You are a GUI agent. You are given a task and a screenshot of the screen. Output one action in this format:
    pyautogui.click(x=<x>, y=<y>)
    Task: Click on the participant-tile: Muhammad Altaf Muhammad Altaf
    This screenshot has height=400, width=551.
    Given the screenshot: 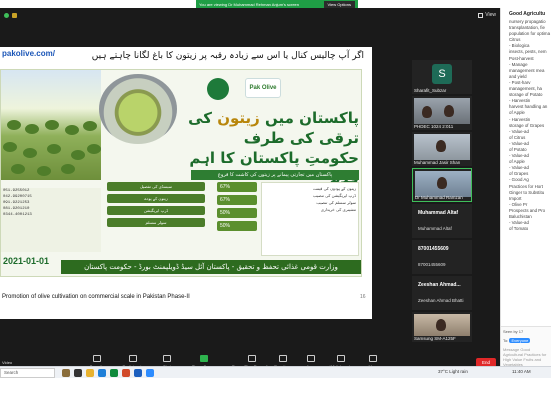 What is the action you would take?
    pyautogui.click(x=442, y=221)
    